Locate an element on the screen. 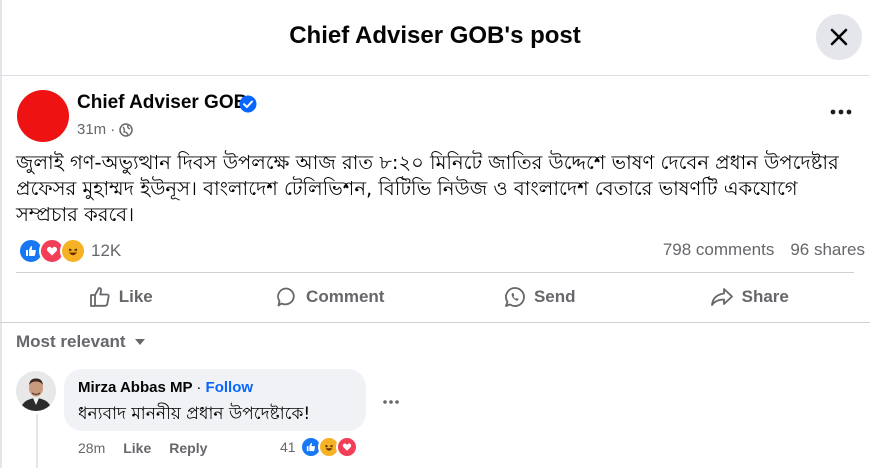 This screenshot has height=468, width=870. follow-button: Follow is located at coordinates (230, 387).